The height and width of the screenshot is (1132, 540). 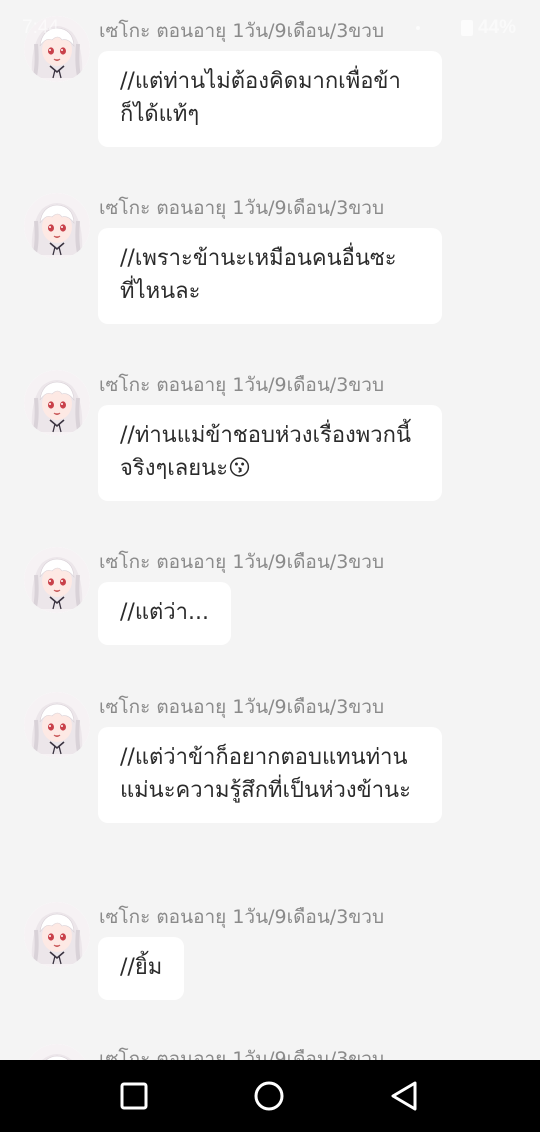 I want to click on triangle-back-icon, so click(x=404, y=1096).